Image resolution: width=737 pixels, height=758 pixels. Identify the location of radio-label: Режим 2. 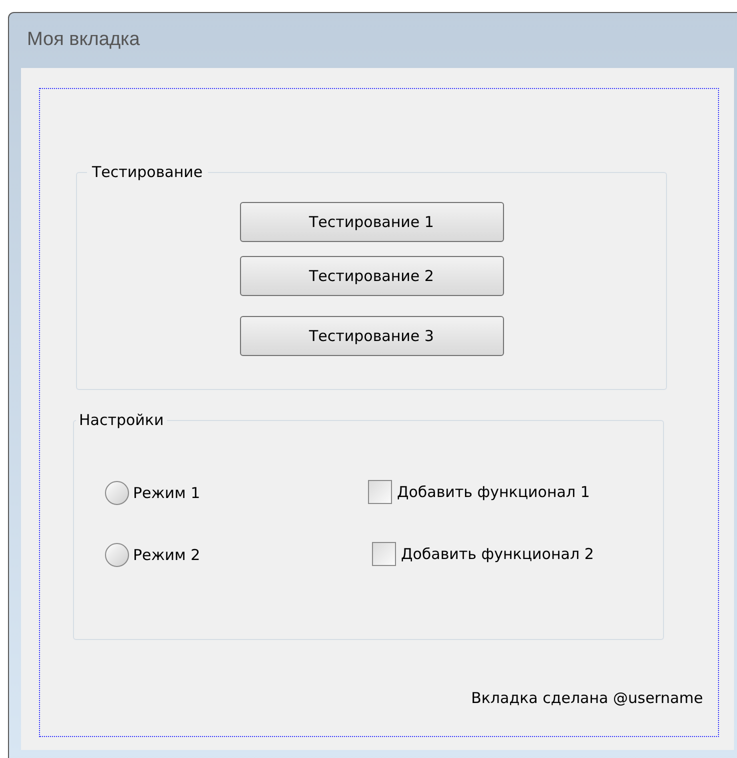
(166, 555).